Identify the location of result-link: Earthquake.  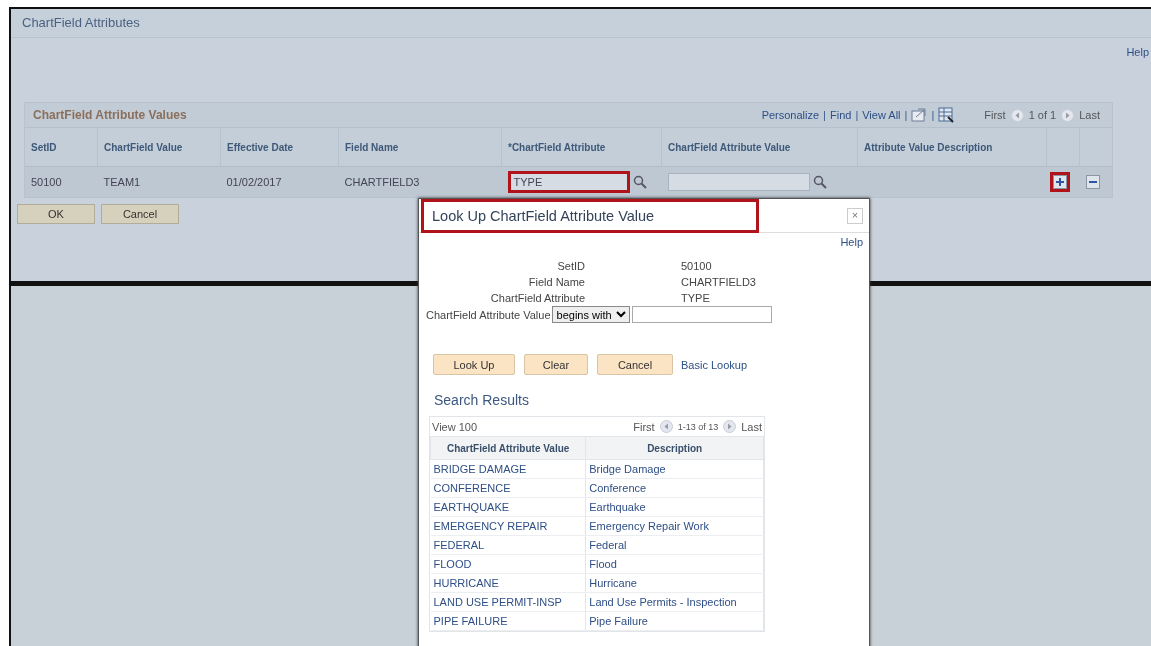
(674, 507).